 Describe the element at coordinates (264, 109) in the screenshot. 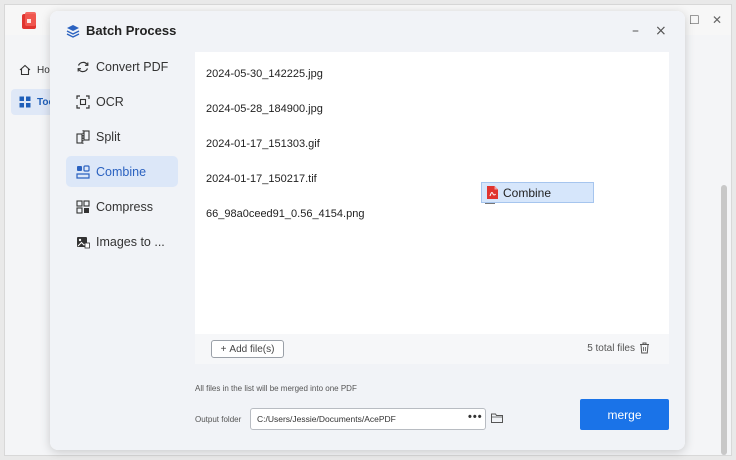

I see `file-list-item: 2024-05-28_184900.jpg` at that location.